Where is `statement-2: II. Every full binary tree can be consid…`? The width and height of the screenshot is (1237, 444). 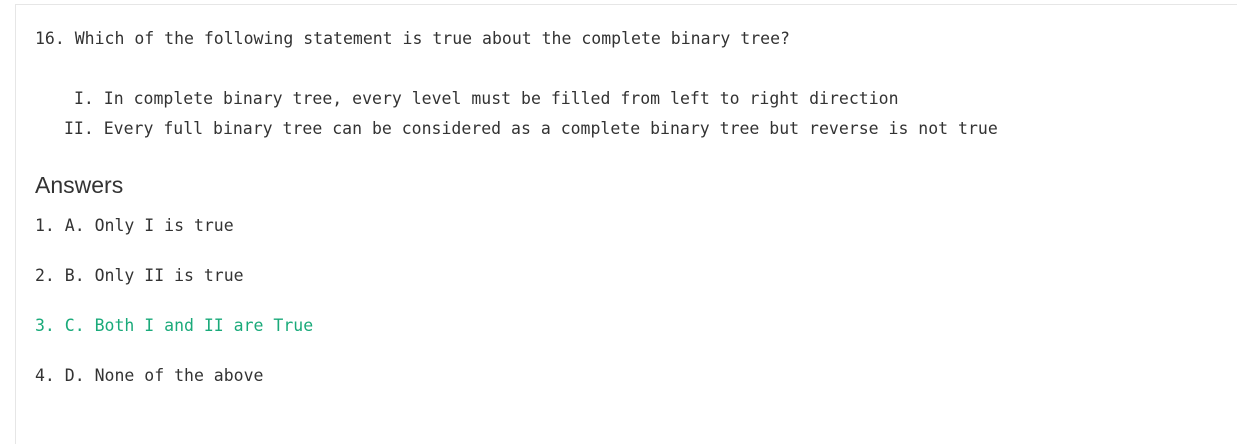
statement-2: II. Every full binary tree can be consid… is located at coordinates (531, 128).